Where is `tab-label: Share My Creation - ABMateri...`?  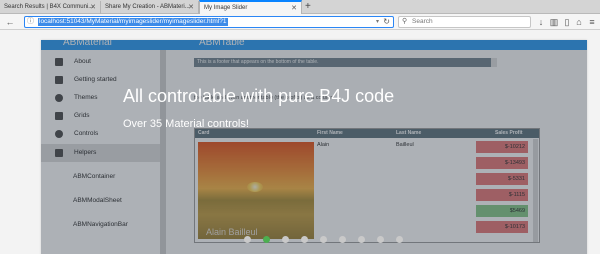
tab-label: Share My Creation - ABMateri... is located at coordinates (147, 7).